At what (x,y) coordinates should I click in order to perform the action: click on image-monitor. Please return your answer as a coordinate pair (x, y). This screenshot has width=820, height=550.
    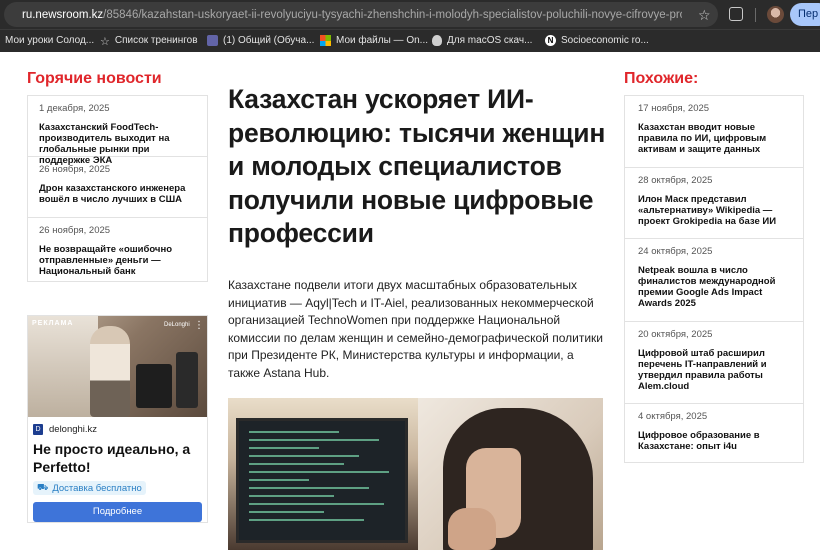
    Looking at the image, I should click on (323, 474).